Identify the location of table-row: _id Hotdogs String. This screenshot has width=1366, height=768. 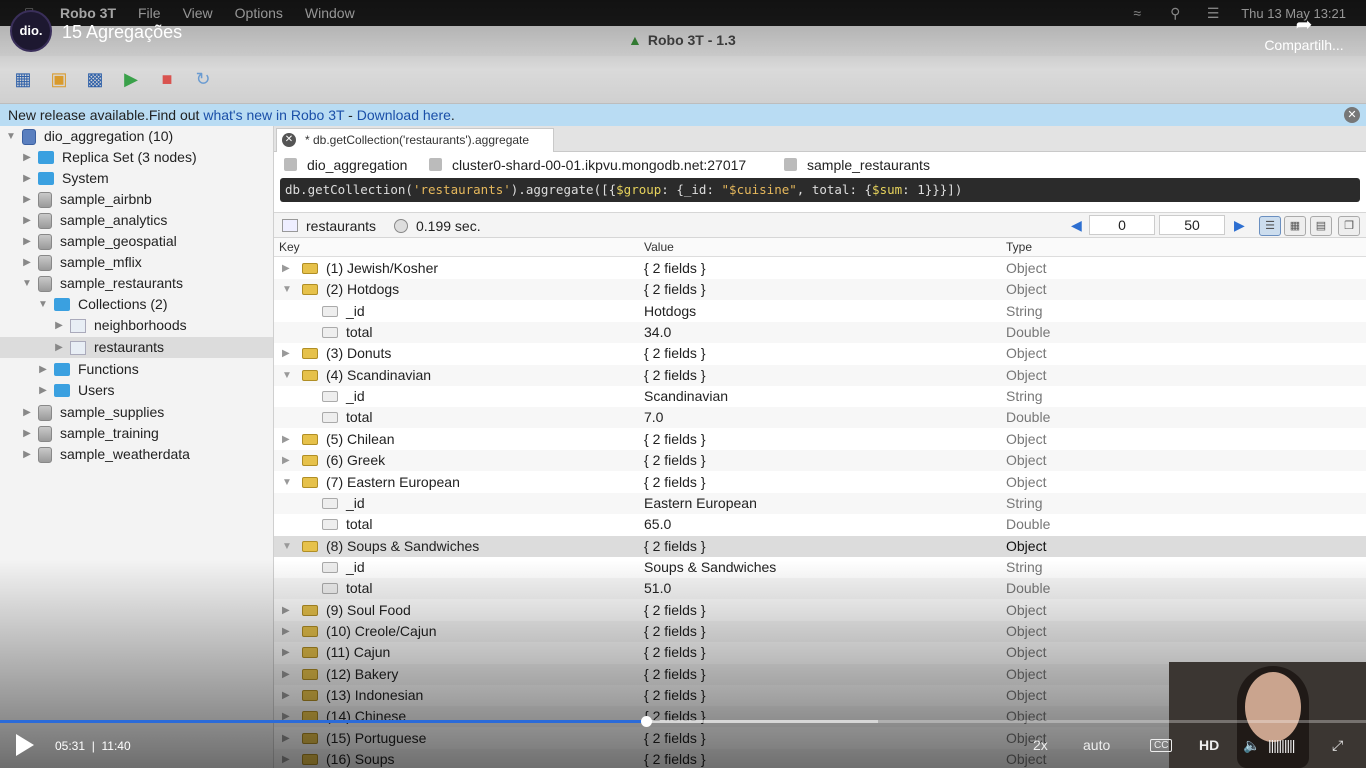
(820, 311).